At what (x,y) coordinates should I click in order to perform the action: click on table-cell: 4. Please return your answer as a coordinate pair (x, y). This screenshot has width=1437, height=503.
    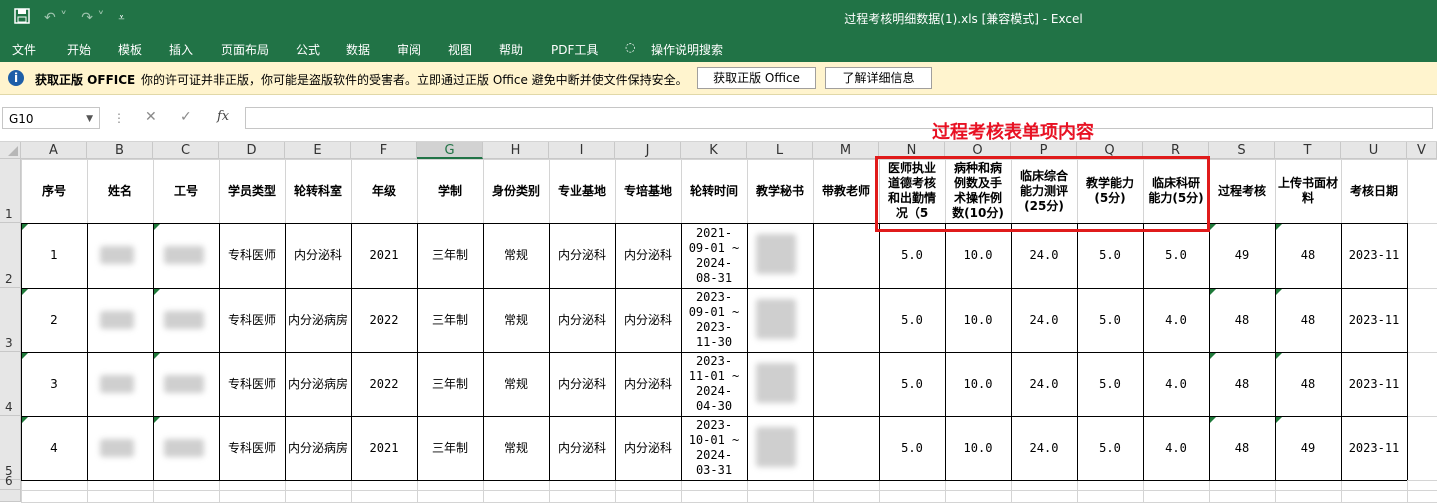
    Looking at the image, I should click on (54, 448).